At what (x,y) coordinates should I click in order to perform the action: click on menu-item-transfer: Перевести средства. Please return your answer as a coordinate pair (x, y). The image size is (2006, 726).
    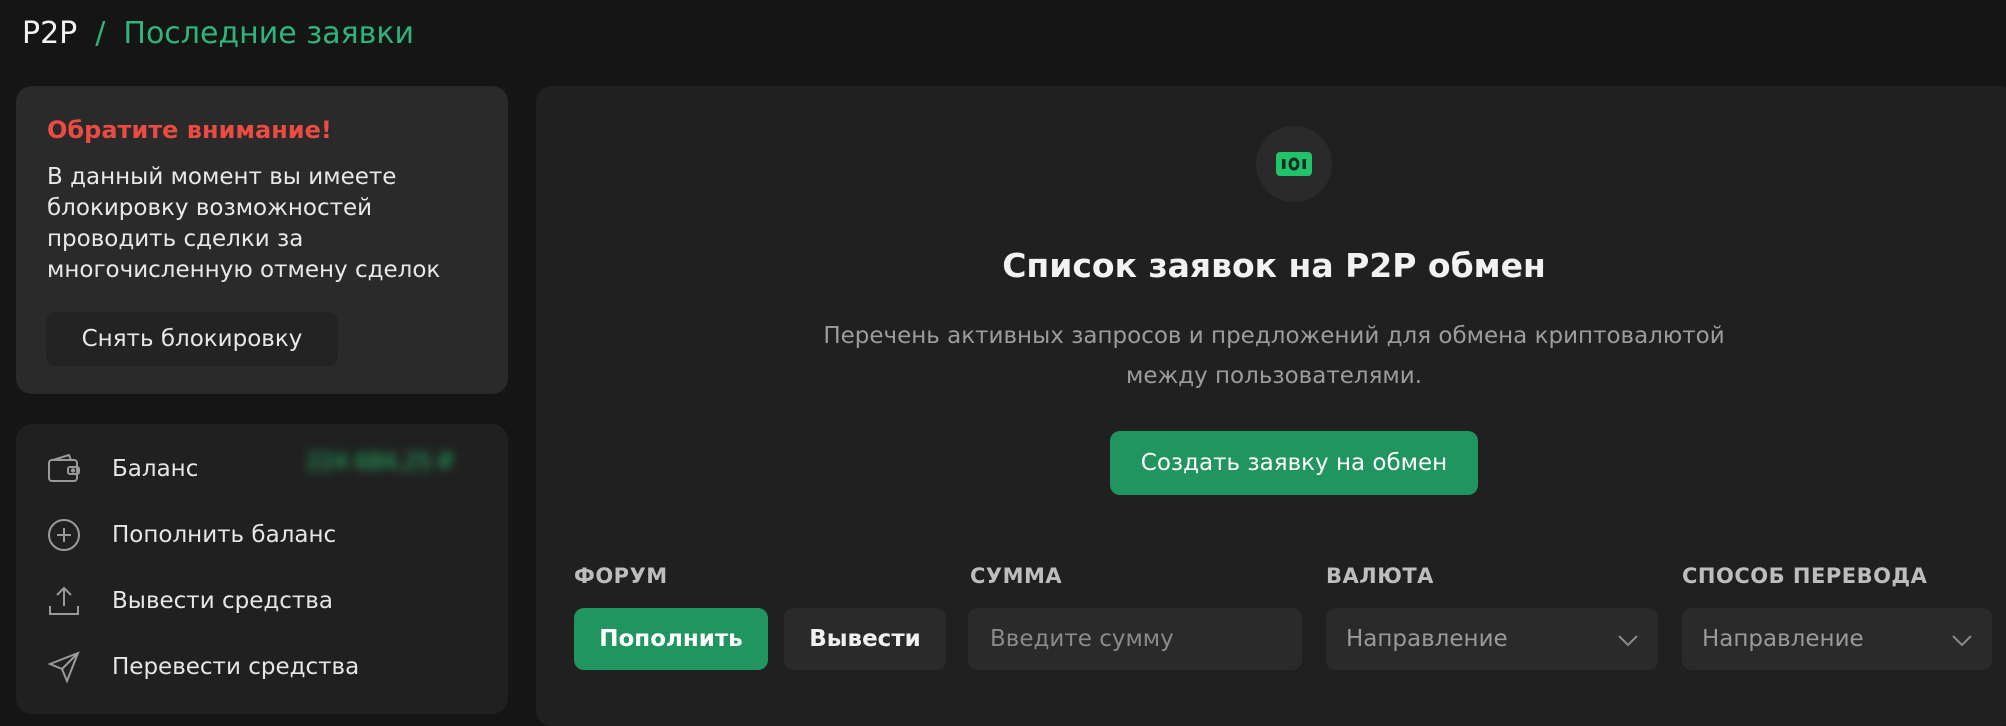
    Looking at the image, I should click on (202, 667).